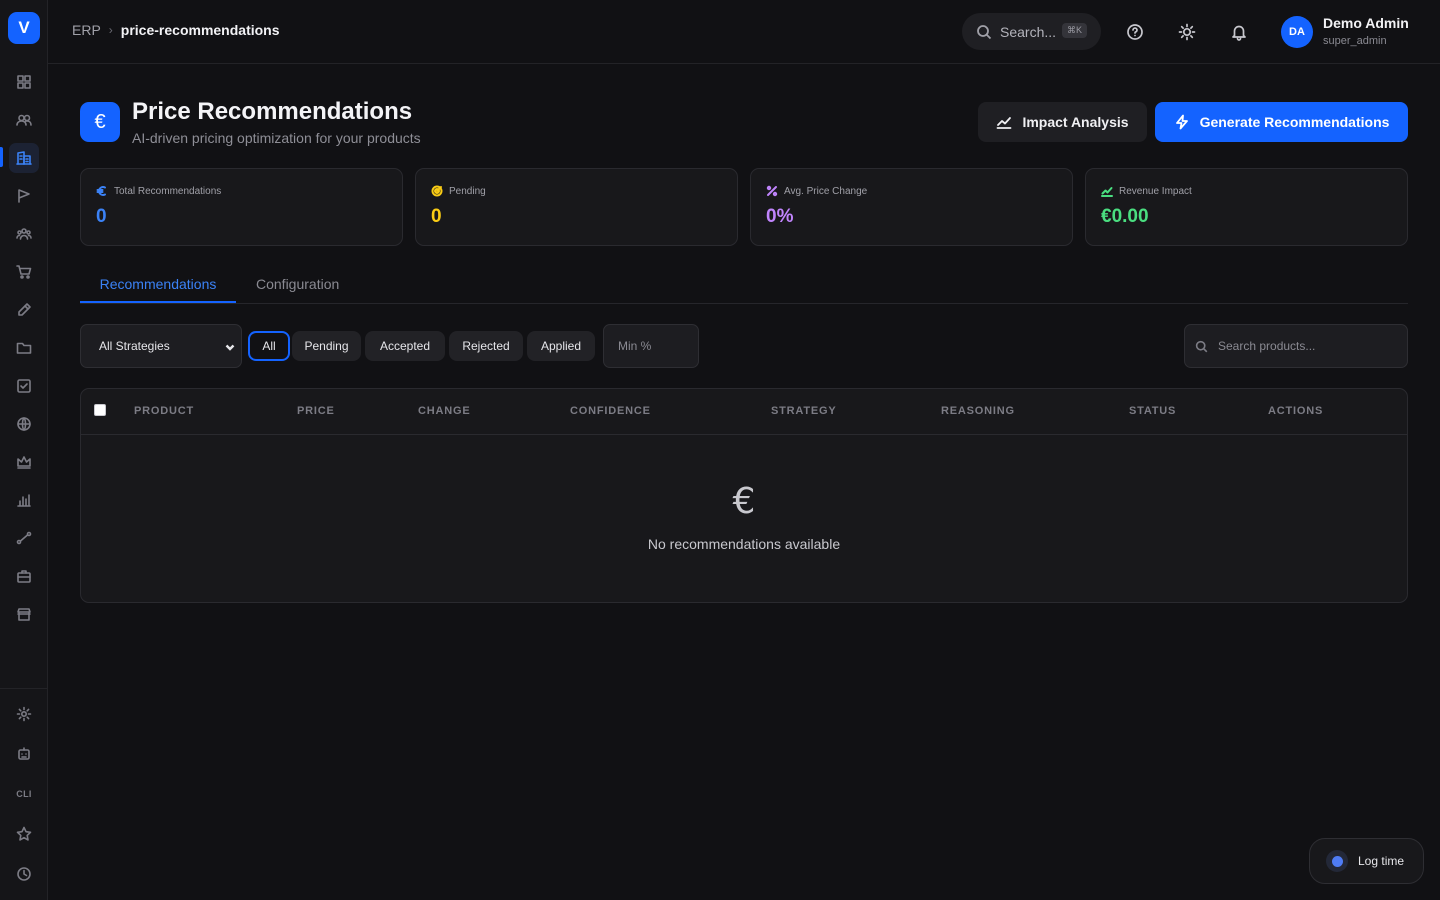 The image size is (1440, 900). What do you see at coordinates (437, 191) in the screenshot?
I see `target-icon` at bounding box center [437, 191].